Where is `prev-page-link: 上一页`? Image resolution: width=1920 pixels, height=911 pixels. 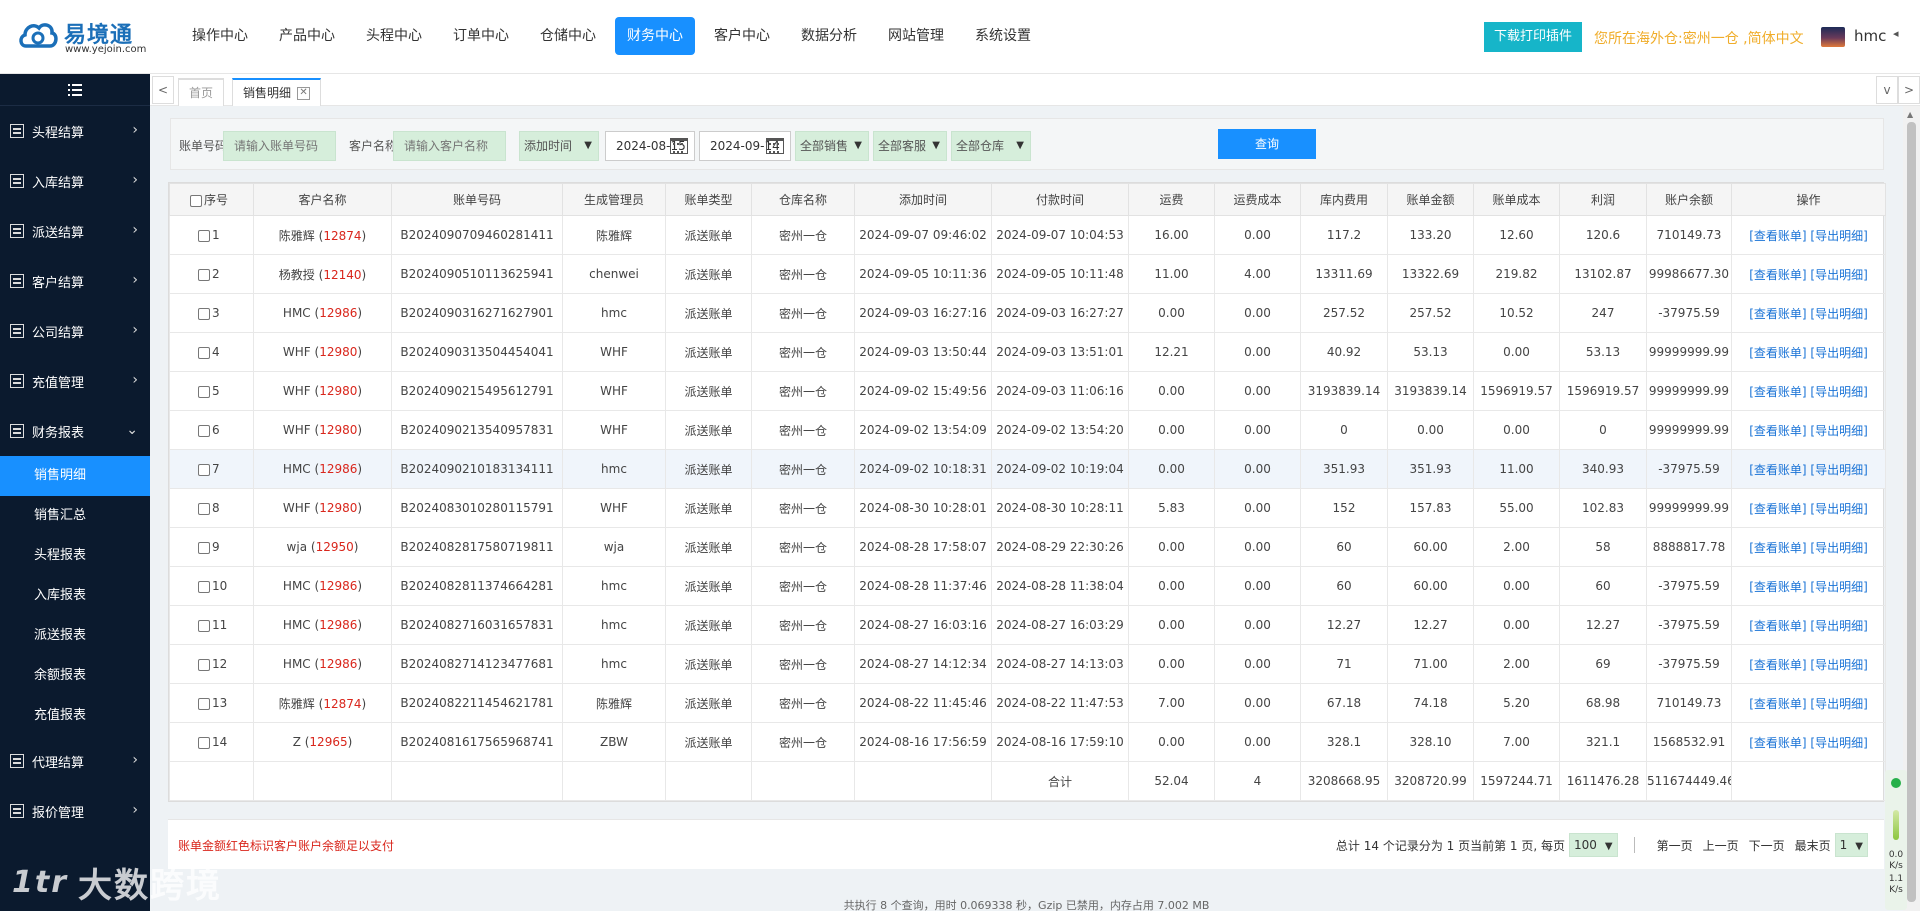
prev-page-link: 上一页 is located at coordinates (1721, 845).